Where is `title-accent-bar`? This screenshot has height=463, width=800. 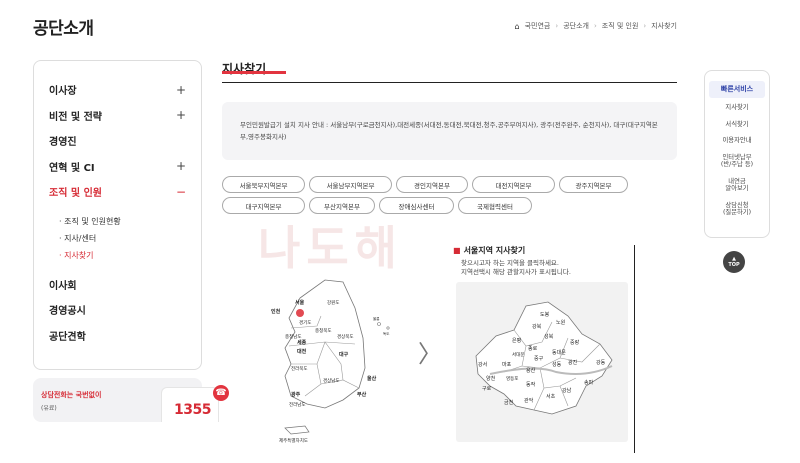
title-accent-bar is located at coordinates (254, 72).